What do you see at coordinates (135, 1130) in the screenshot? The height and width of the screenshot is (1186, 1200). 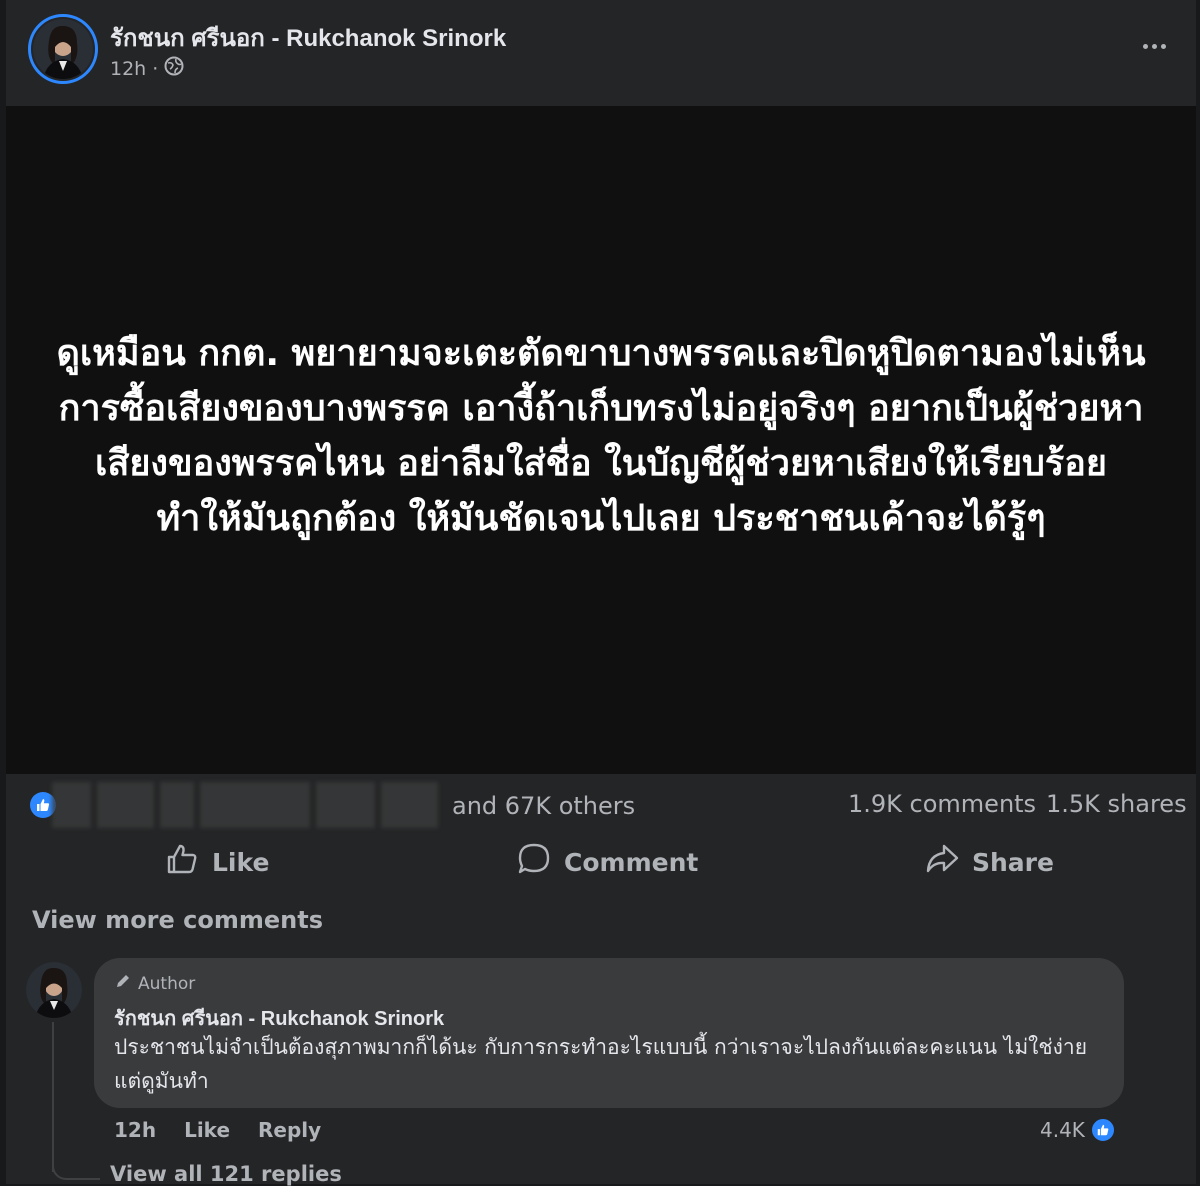 I see `comment-time: 12h` at bounding box center [135, 1130].